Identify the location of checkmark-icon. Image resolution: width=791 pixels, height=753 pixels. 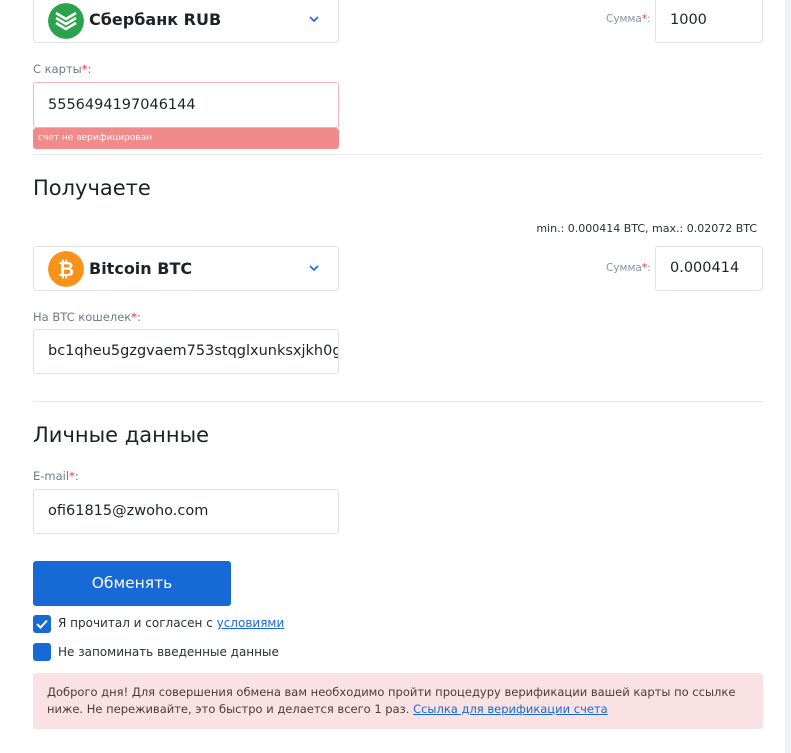
(42, 624).